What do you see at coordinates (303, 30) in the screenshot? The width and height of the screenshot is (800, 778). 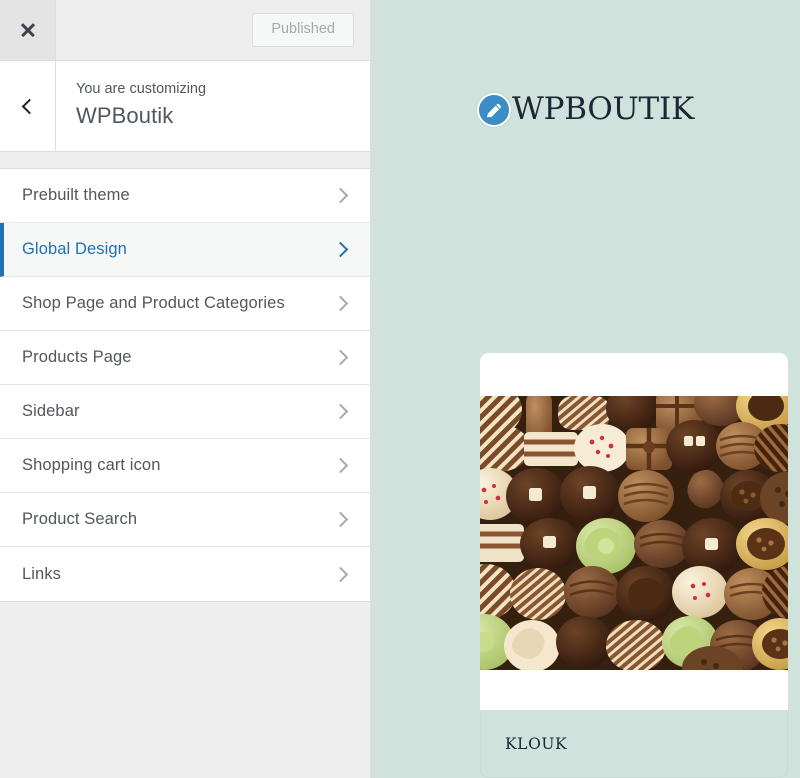 I see `publish-button: Published` at bounding box center [303, 30].